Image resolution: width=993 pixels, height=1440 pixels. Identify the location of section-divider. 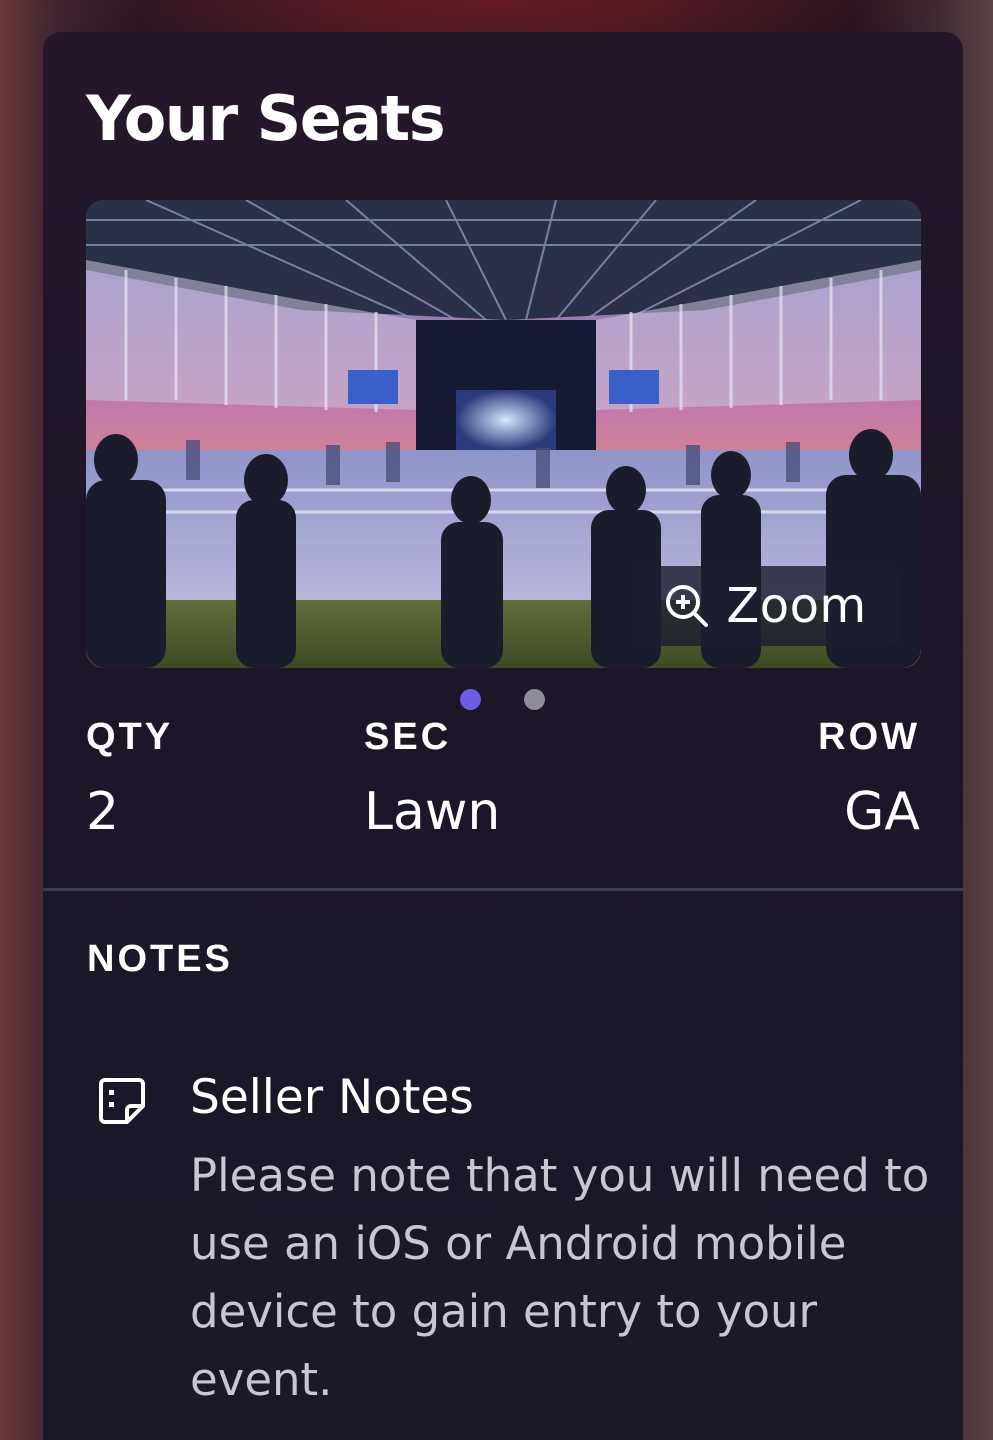
(503, 889).